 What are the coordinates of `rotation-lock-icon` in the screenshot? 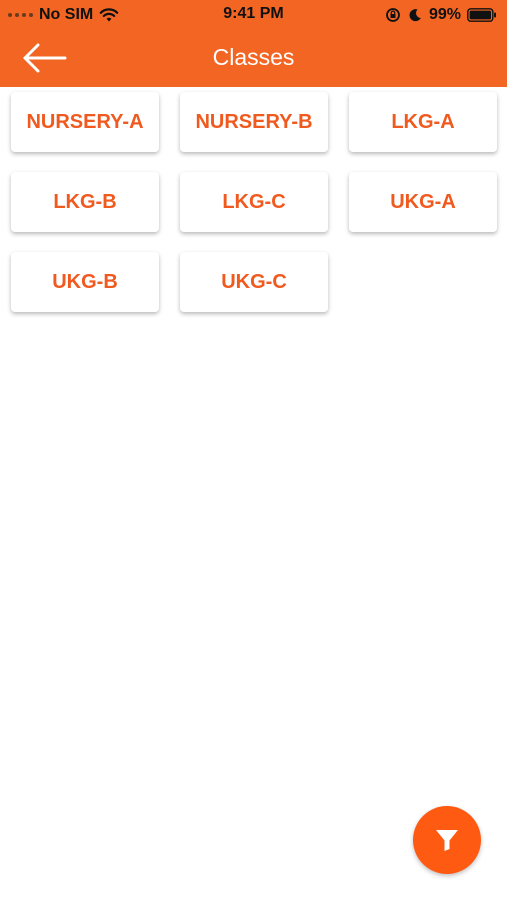 It's located at (393, 15).